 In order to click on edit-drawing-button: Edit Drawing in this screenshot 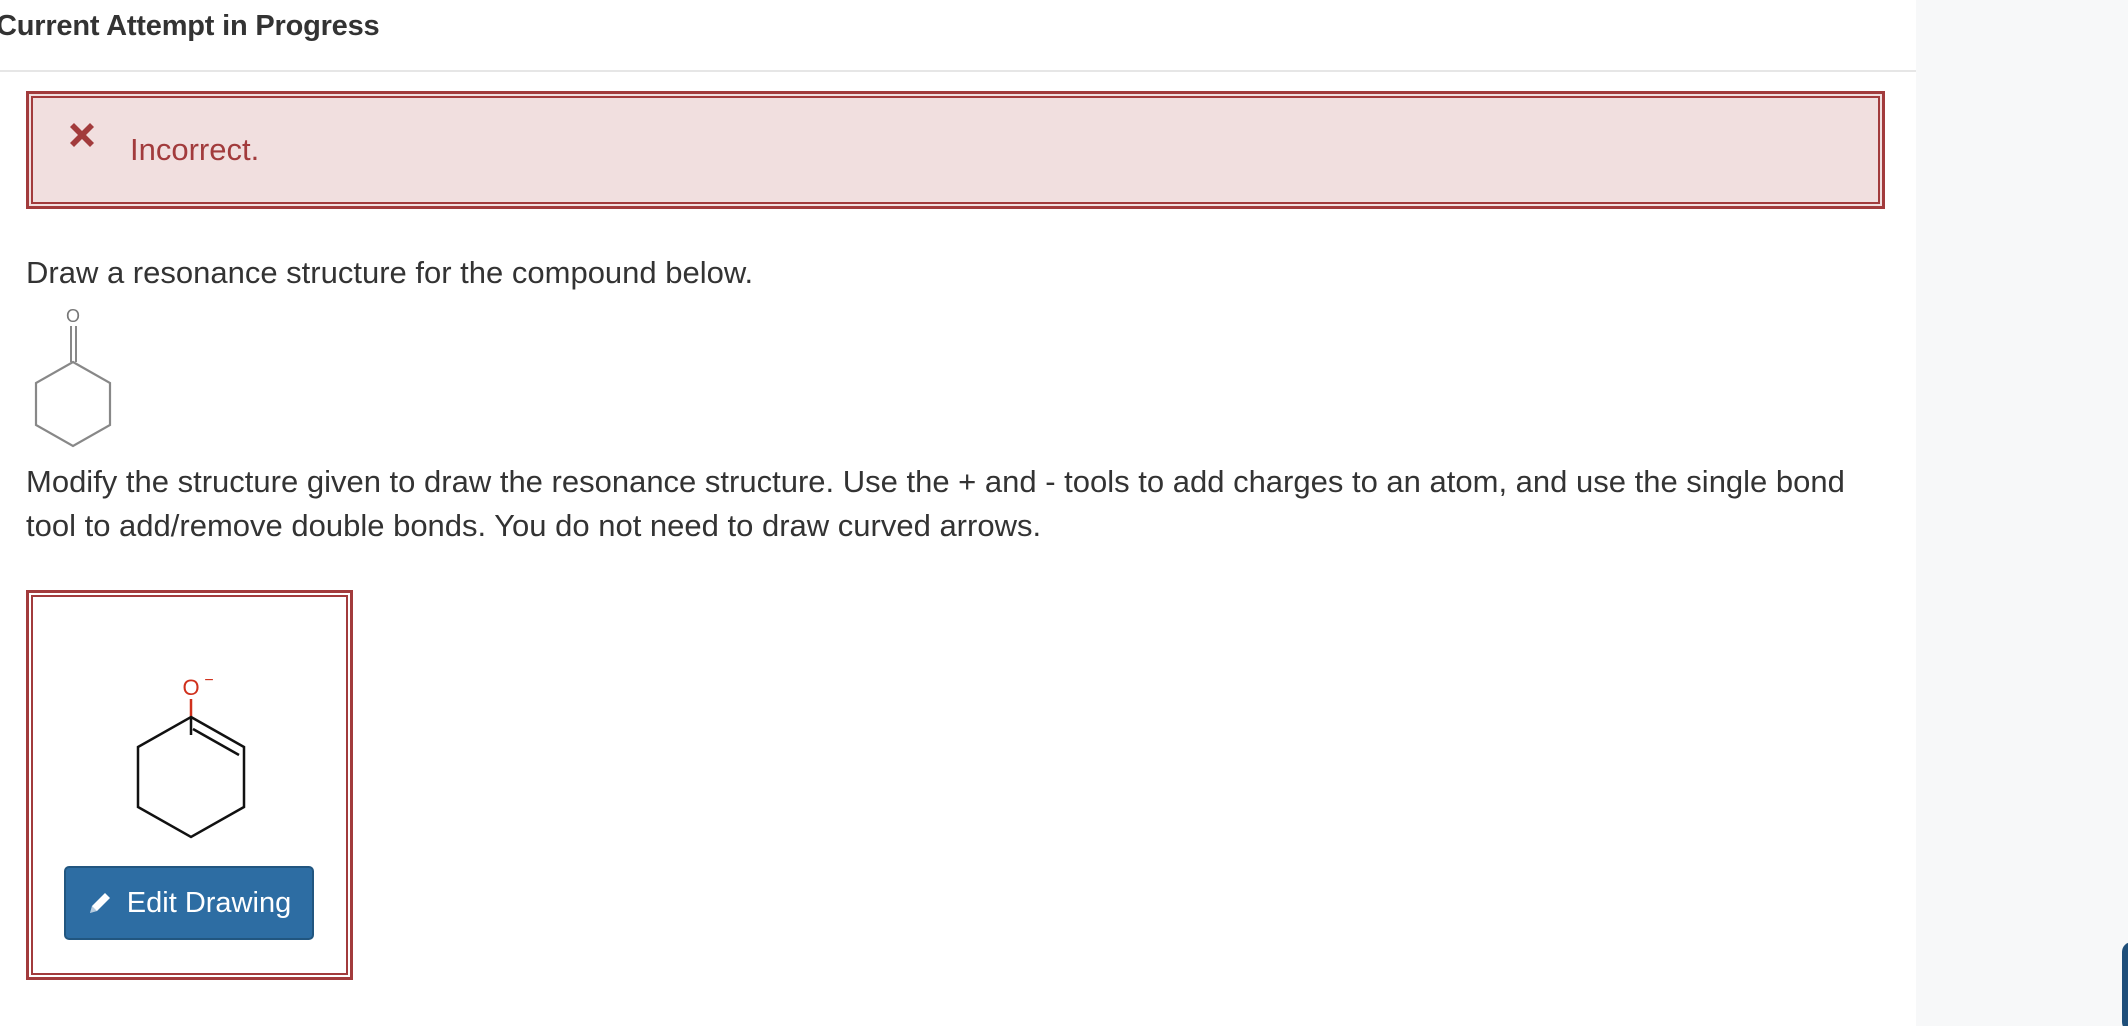, I will do `click(189, 903)`.